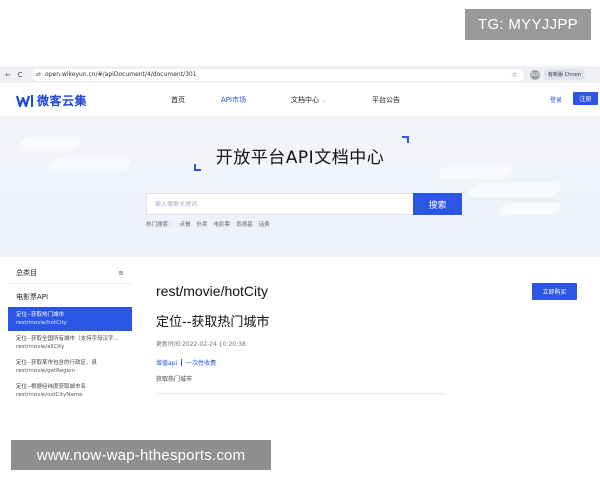  What do you see at coordinates (160, 225) in the screenshot?
I see `hot-search-label: 热门搜索：` at bounding box center [160, 225].